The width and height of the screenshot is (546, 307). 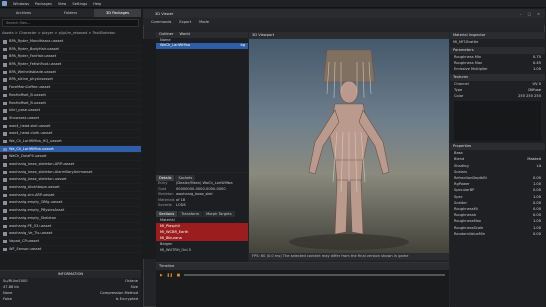 I want to click on list-item: waxhanig.PE_03.uasset, so click(x=70, y=227).